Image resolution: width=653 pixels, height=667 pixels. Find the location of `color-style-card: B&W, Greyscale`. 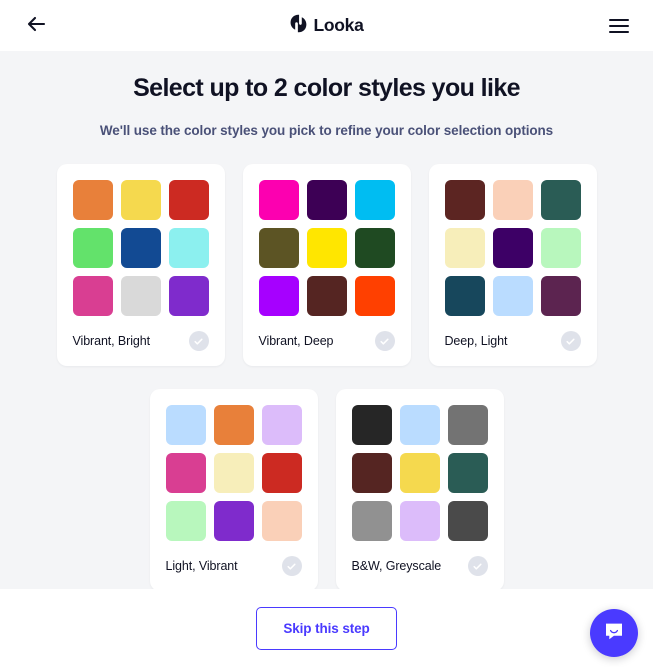

color-style-card: B&W, Greyscale is located at coordinates (419, 489).